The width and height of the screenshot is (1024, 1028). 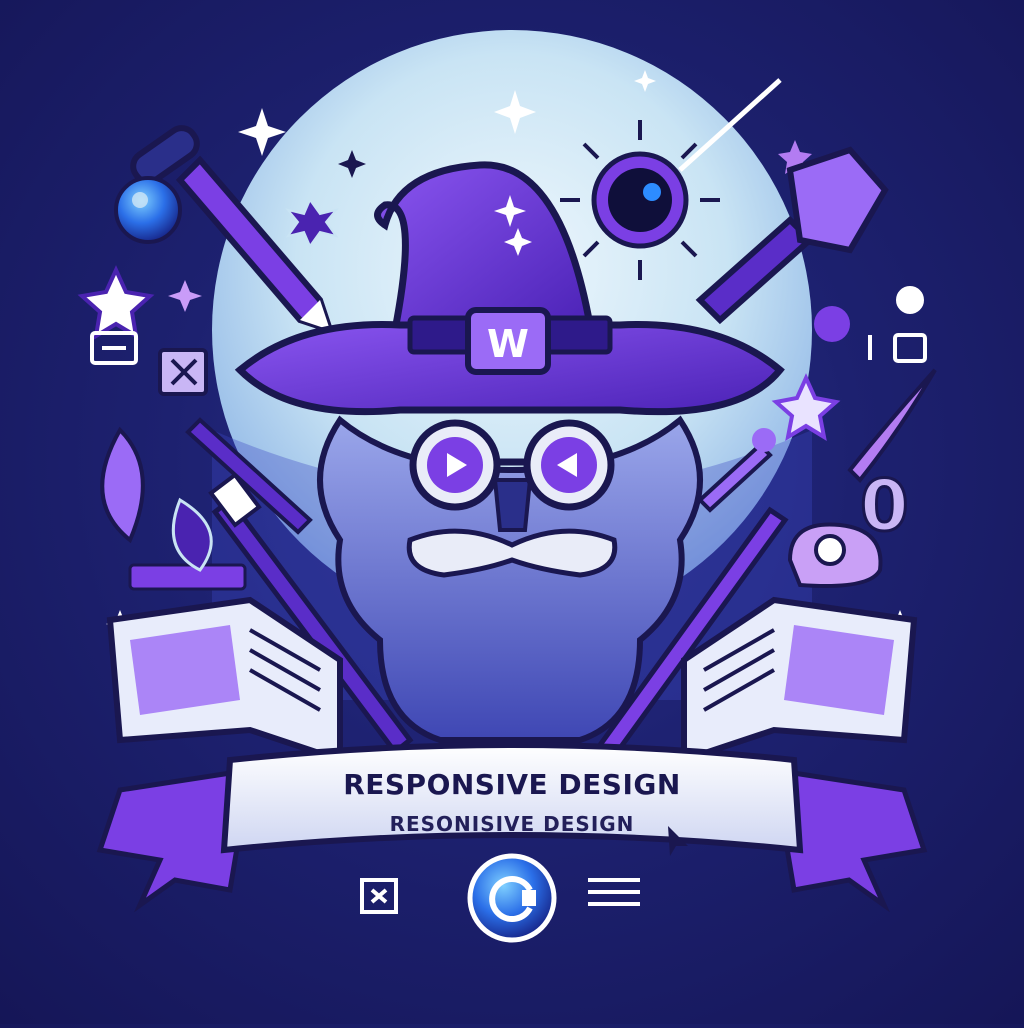 I want to click on leaf-icon, so click(x=156, y=499).